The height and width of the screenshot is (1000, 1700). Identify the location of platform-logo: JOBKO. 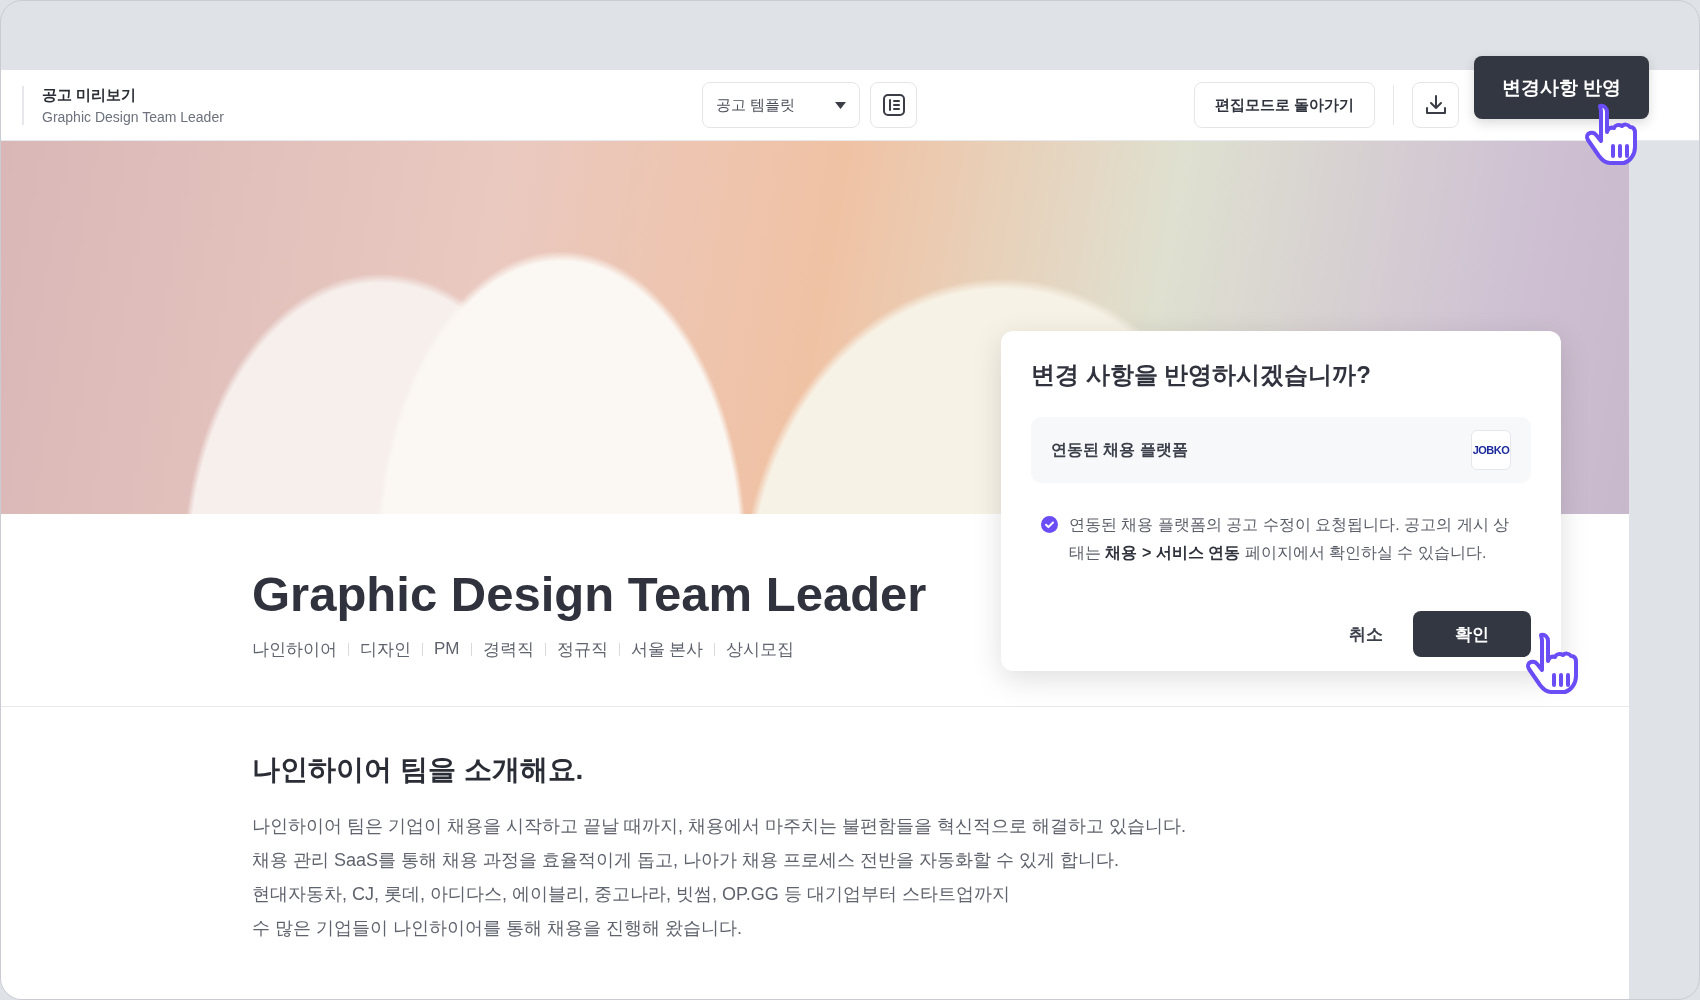
(1491, 450).